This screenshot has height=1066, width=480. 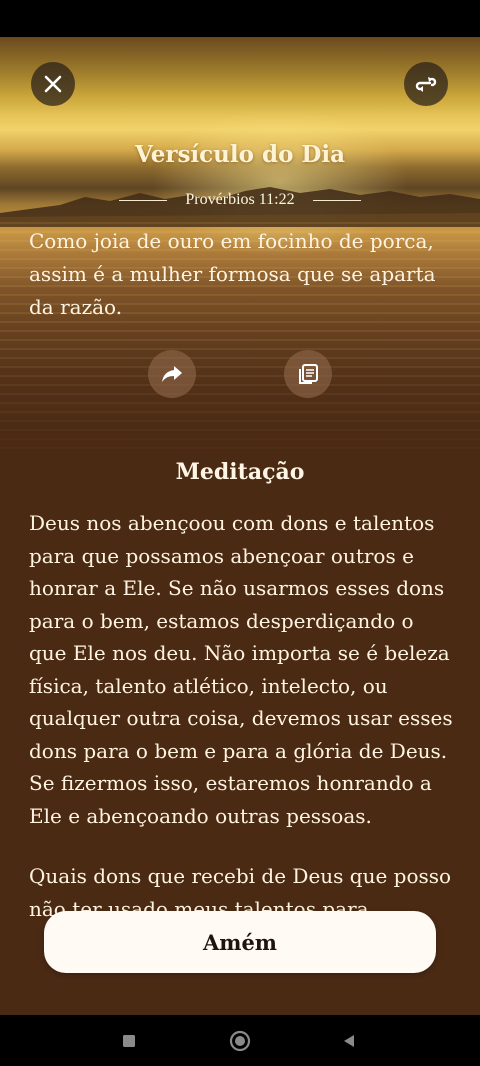 What do you see at coordinates (240, 472) in the screenshot?
I see `meditation-title: Meditação` at bounding box center [240, 472].